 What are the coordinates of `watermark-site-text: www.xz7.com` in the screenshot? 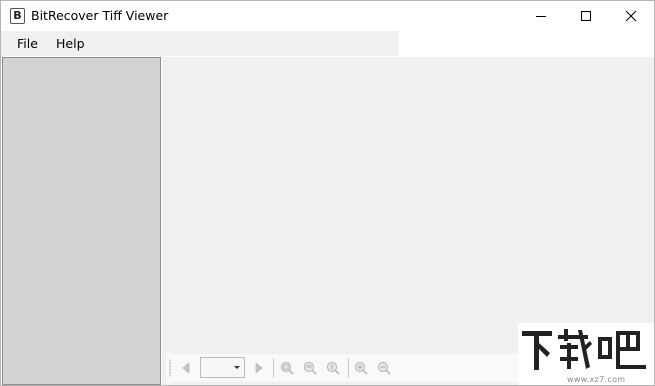 It's located at (596, 379).